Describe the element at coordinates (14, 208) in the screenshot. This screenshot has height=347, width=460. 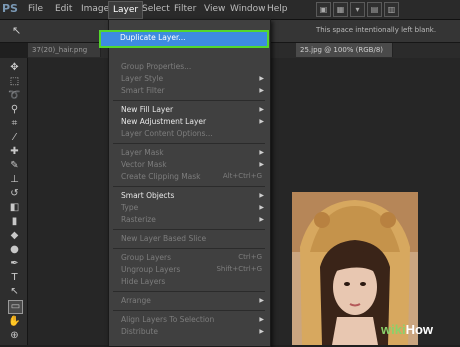
I see `eraser-tool-icon: ◧` at that location.